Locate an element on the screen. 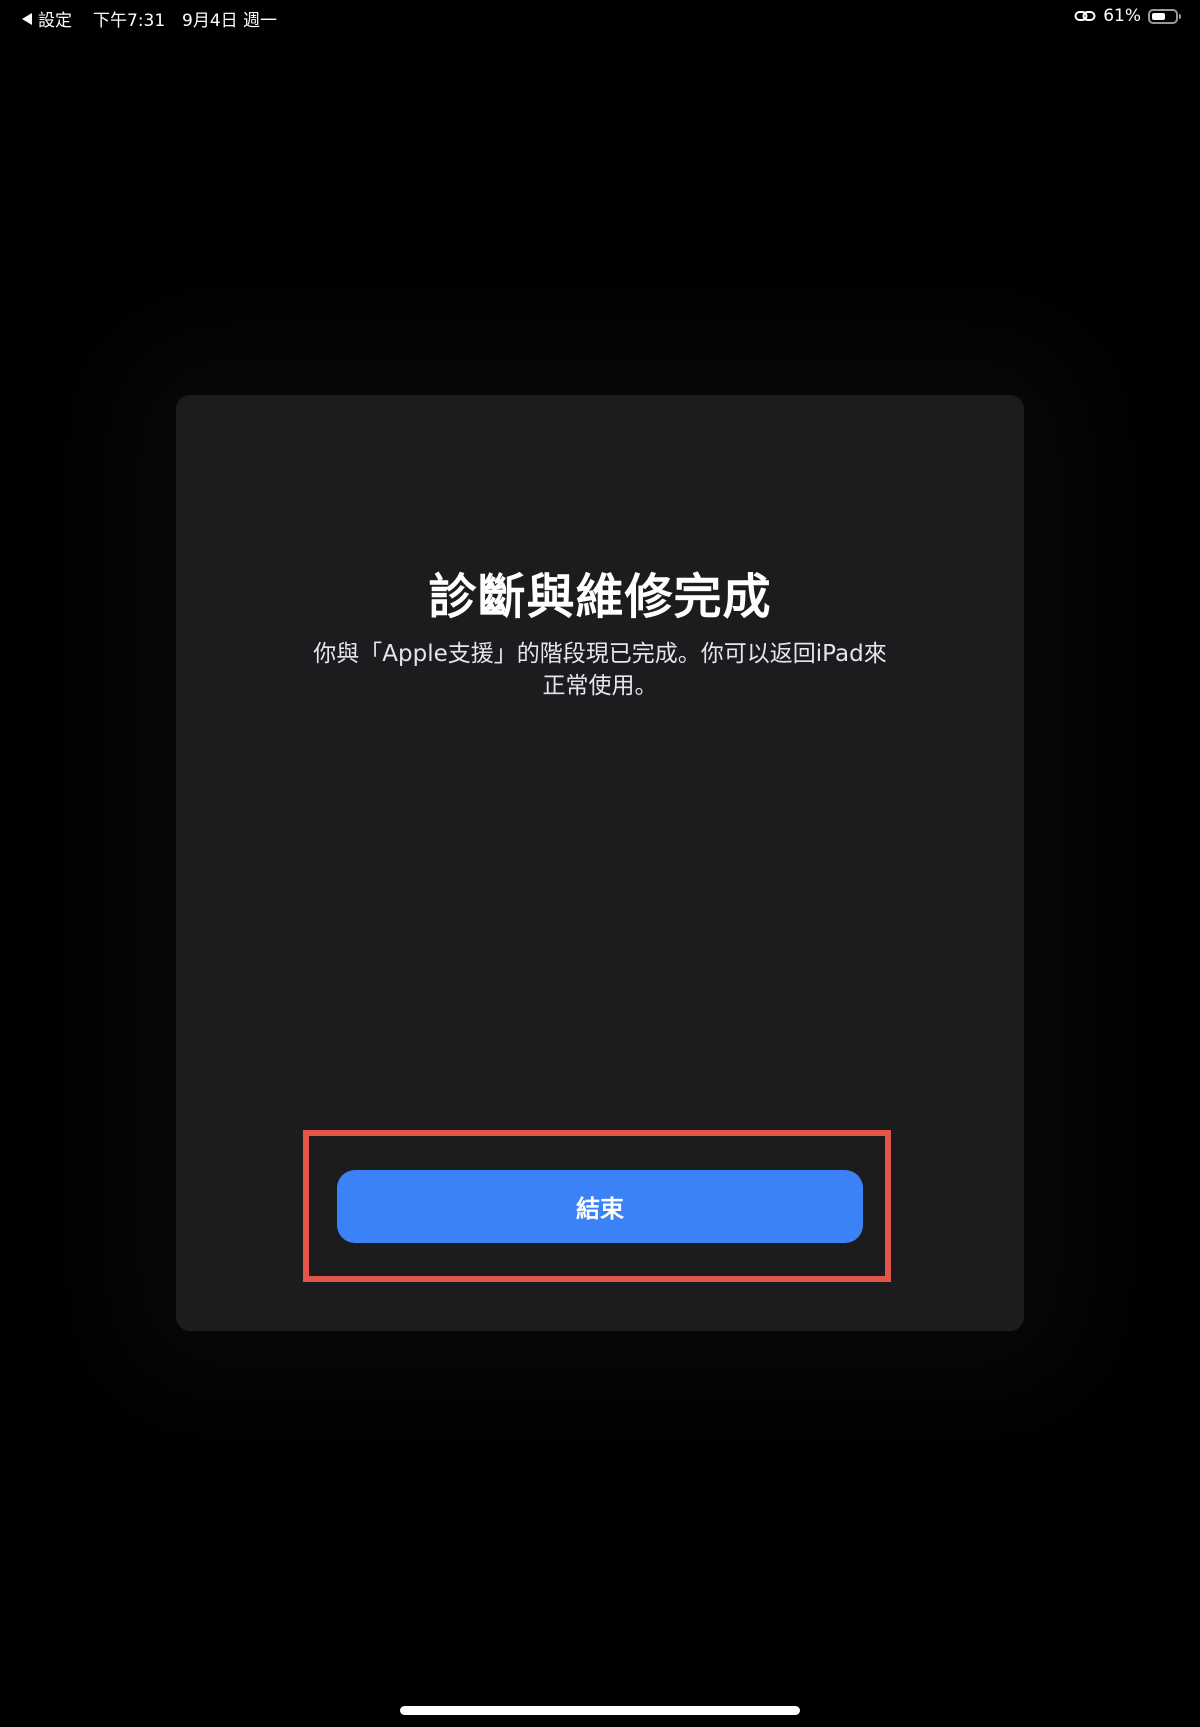 This screenshot has height=1727, width=1200. battery-fill is located at coordinates (1158, 16).